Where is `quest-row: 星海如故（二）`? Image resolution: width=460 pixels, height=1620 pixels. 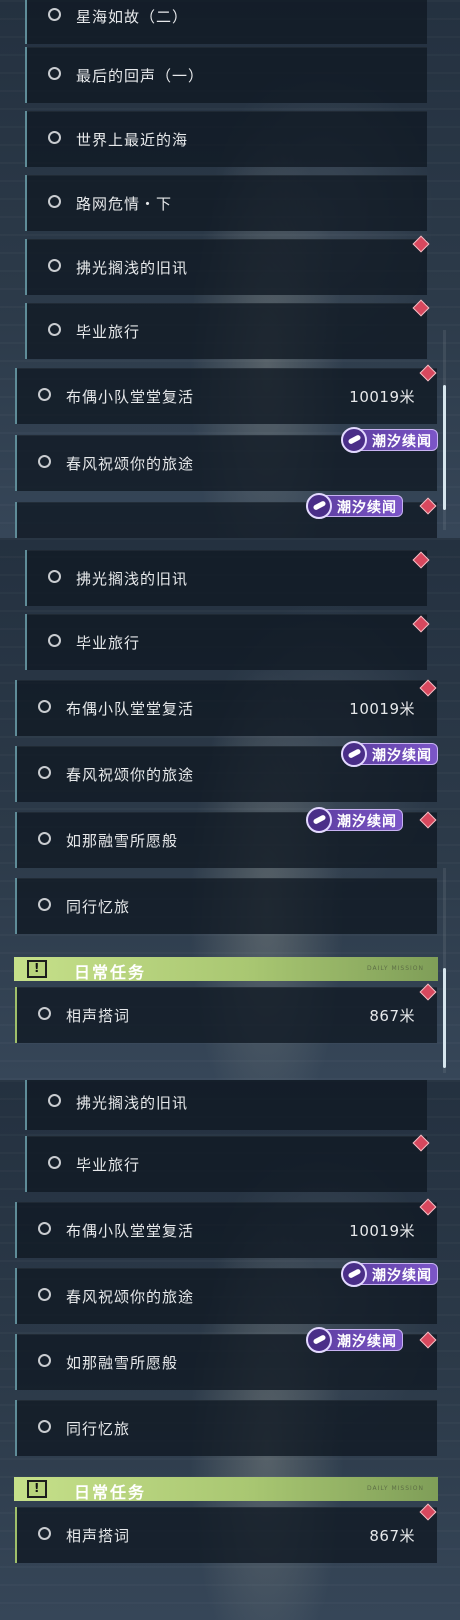 quest-row: 星海如故（二） is located at coordinates (226, 22).